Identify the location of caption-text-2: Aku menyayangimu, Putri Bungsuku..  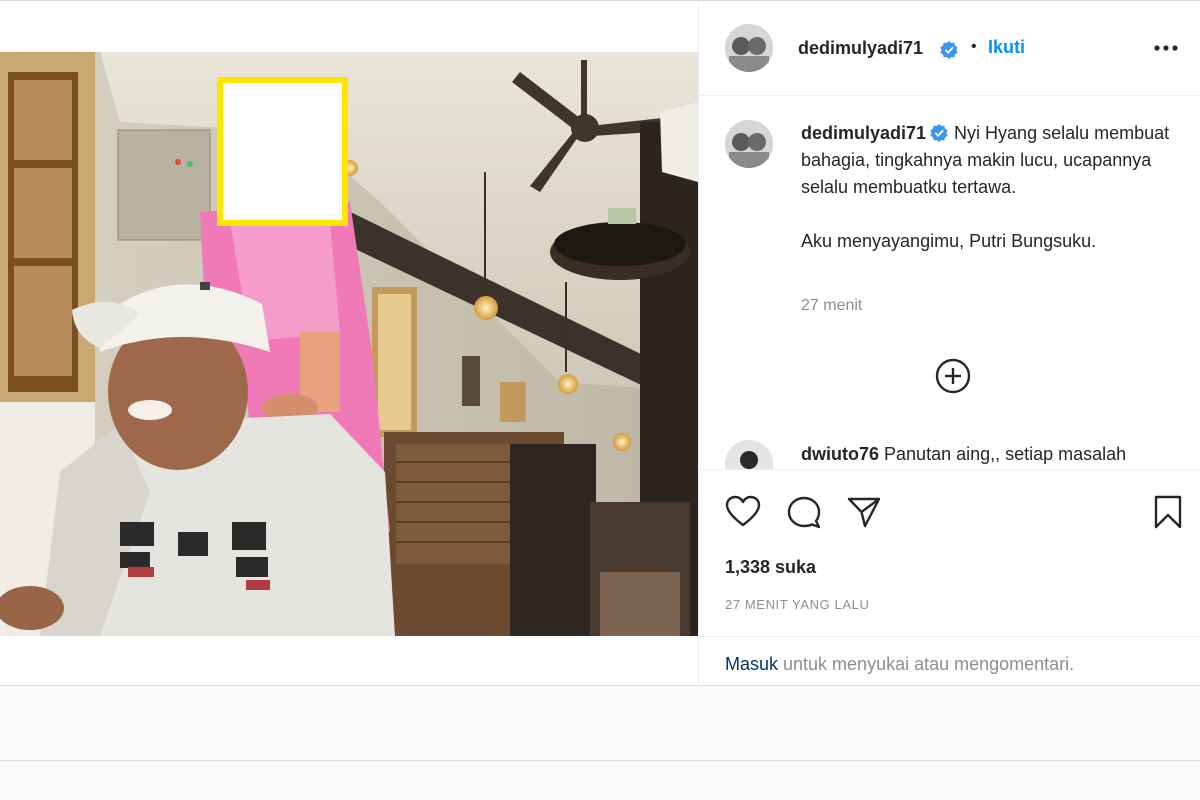
(949, 241).